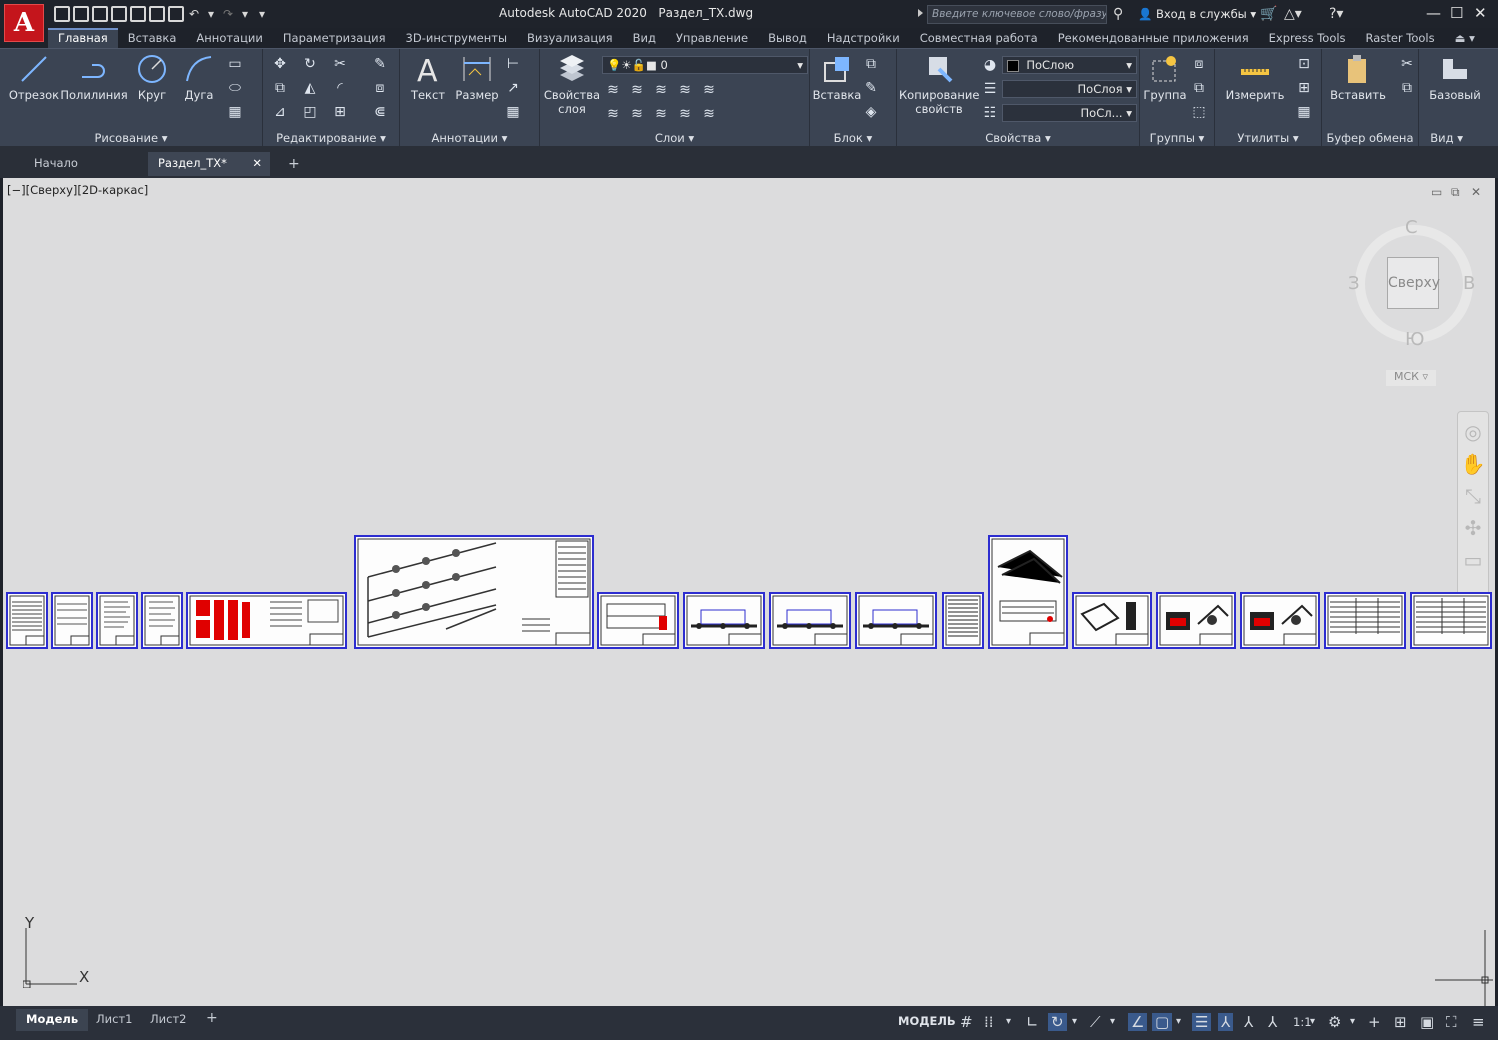 The width and height of the screenshot is (1498, 1040). What do you see at coordinates (152, 77) in the screenshot?
I see `circle-button: Круг` at bounding box center [152, 77].